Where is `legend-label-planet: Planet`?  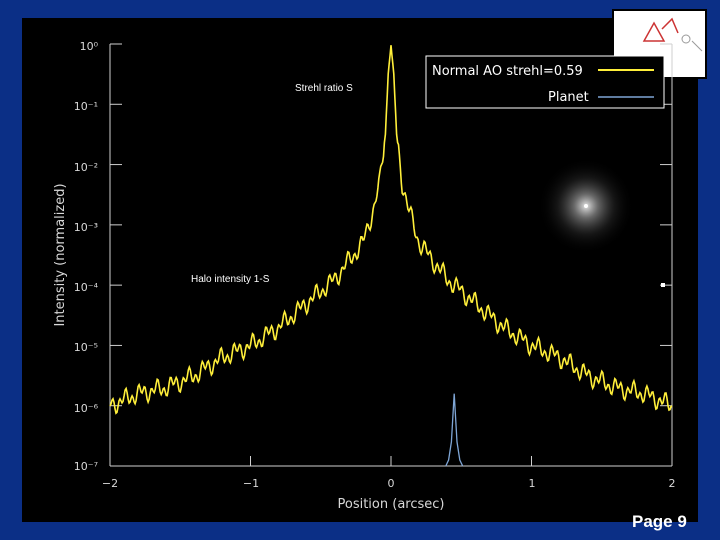
legend-label-planet: Planet is located at coordinates (568, 97).